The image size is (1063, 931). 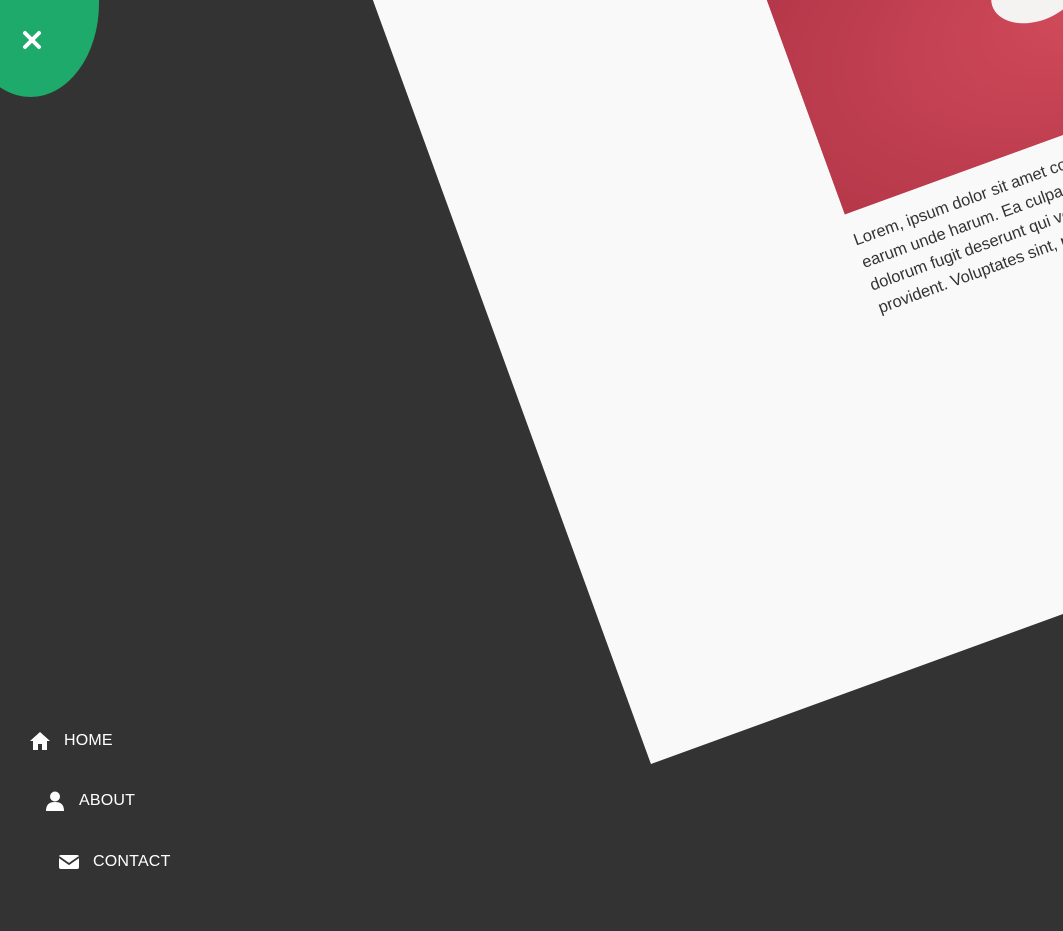 I want to click on nav-item-home: HOME, so click(x=71, y=741).